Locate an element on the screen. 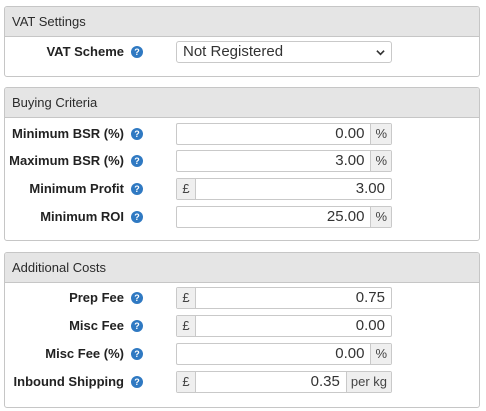 This screenshot has height=411, width=486. vat-scheme-row: VAT Scheme ? Not Registered is located at coordinates (242, 52).